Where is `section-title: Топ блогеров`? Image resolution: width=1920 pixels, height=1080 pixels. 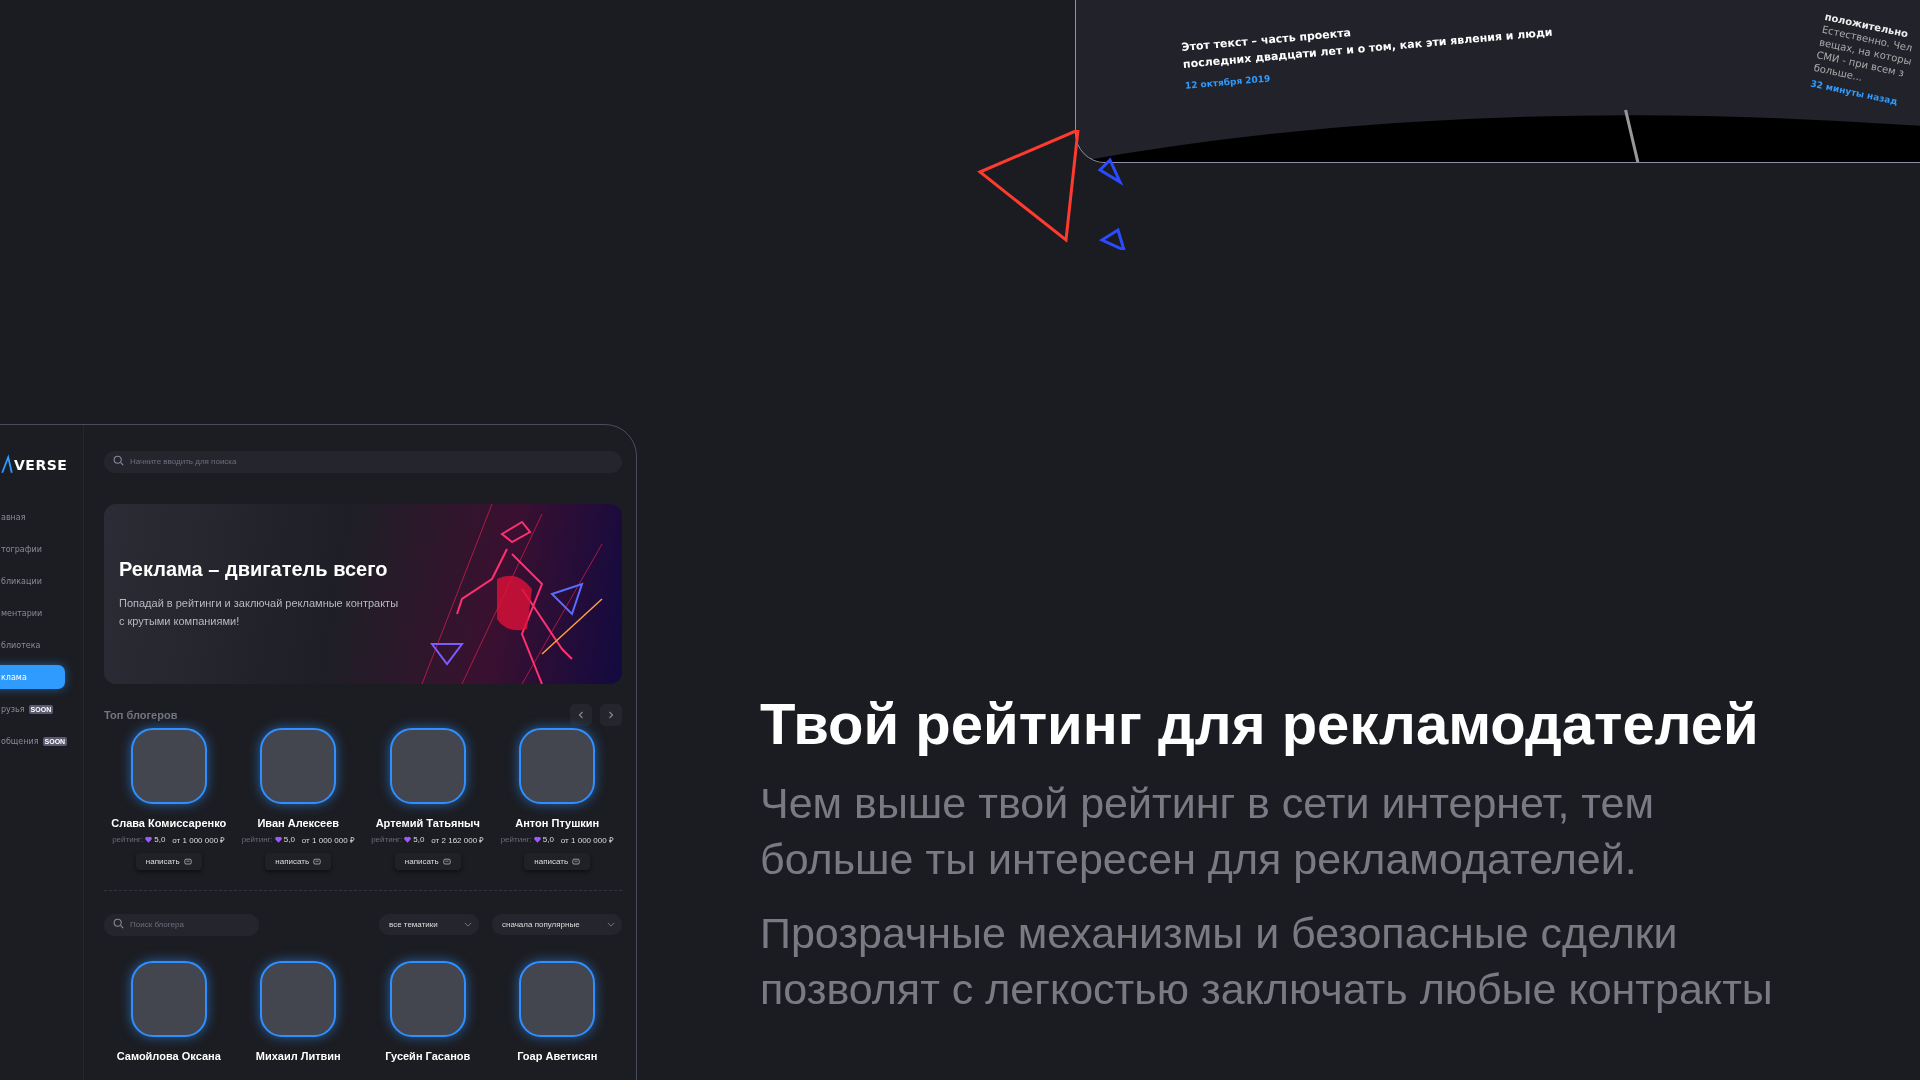 section-title: Топ блогеров is located at coordinates (141, 715).